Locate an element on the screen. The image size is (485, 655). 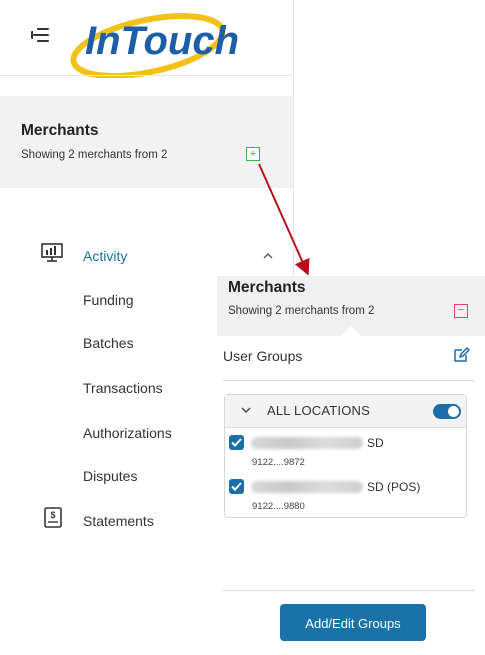
callout-arrow is located at coordinates (284, 219).